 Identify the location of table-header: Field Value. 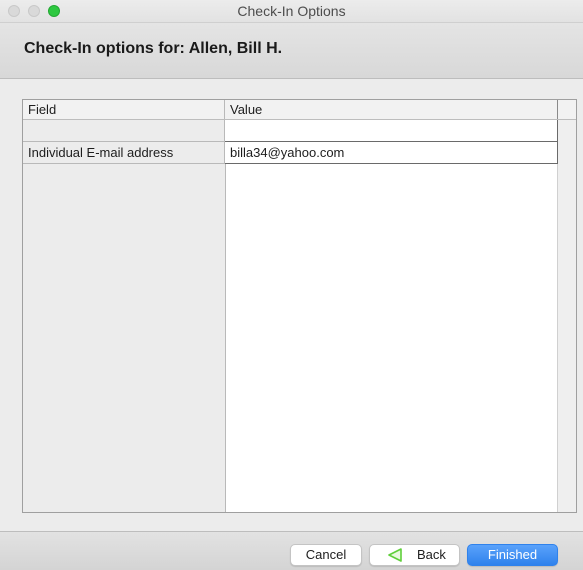
(299, 110).